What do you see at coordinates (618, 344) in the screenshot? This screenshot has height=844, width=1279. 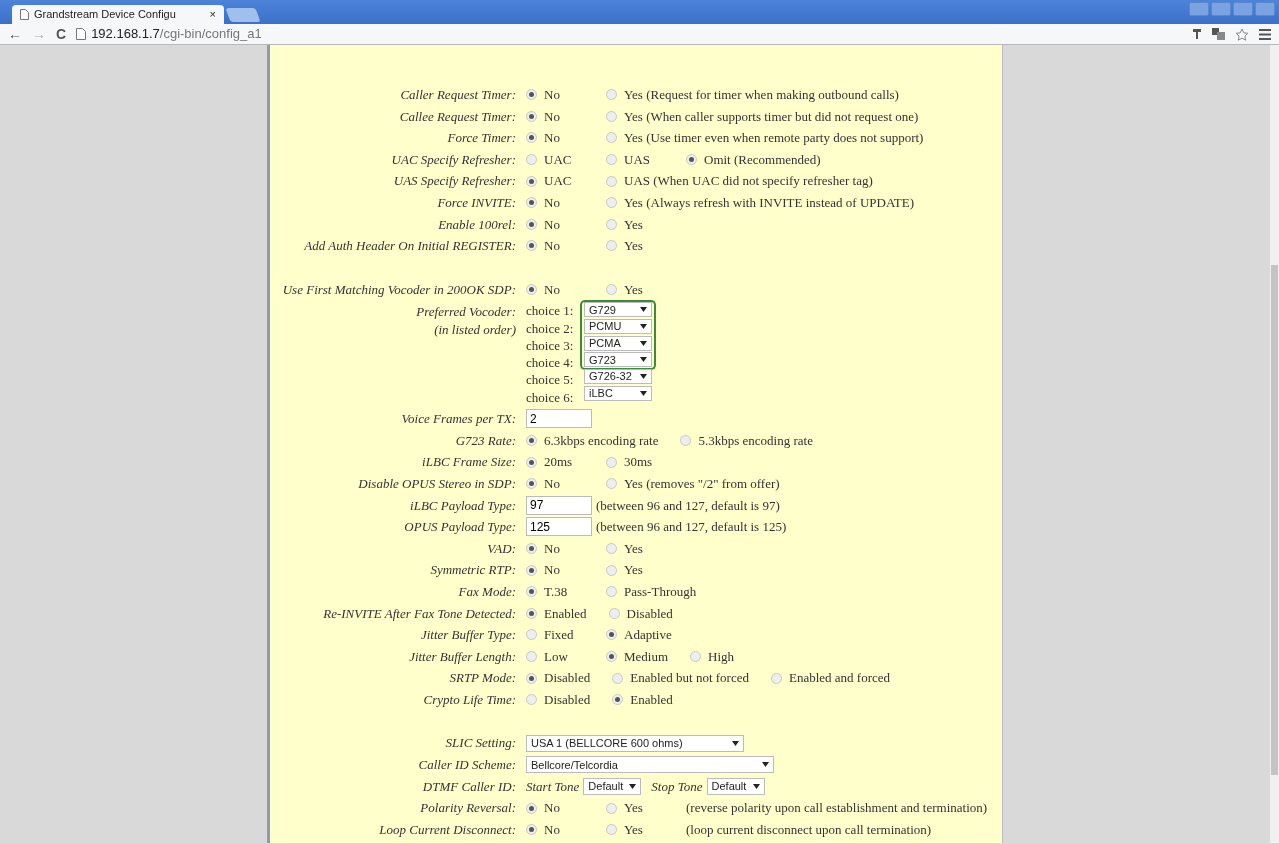 I see `vocoder-dropdown: PCMA` at bounding box center [618, 344].